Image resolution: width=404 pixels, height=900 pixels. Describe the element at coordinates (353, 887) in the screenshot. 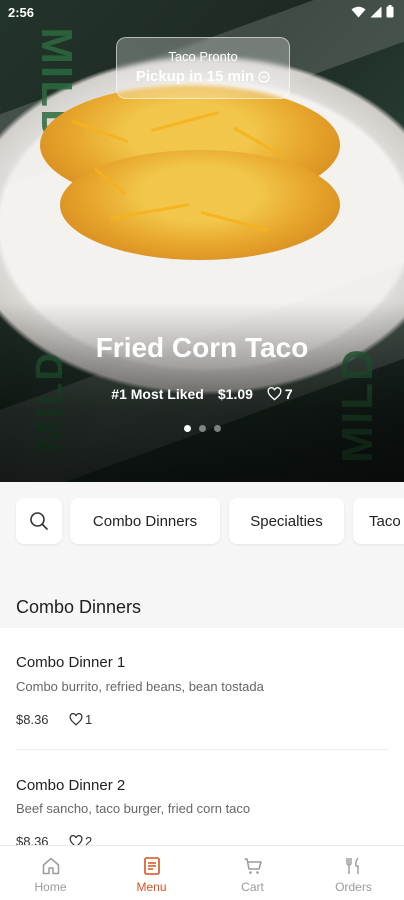

I see `nav-item-label: Orders` at that location.